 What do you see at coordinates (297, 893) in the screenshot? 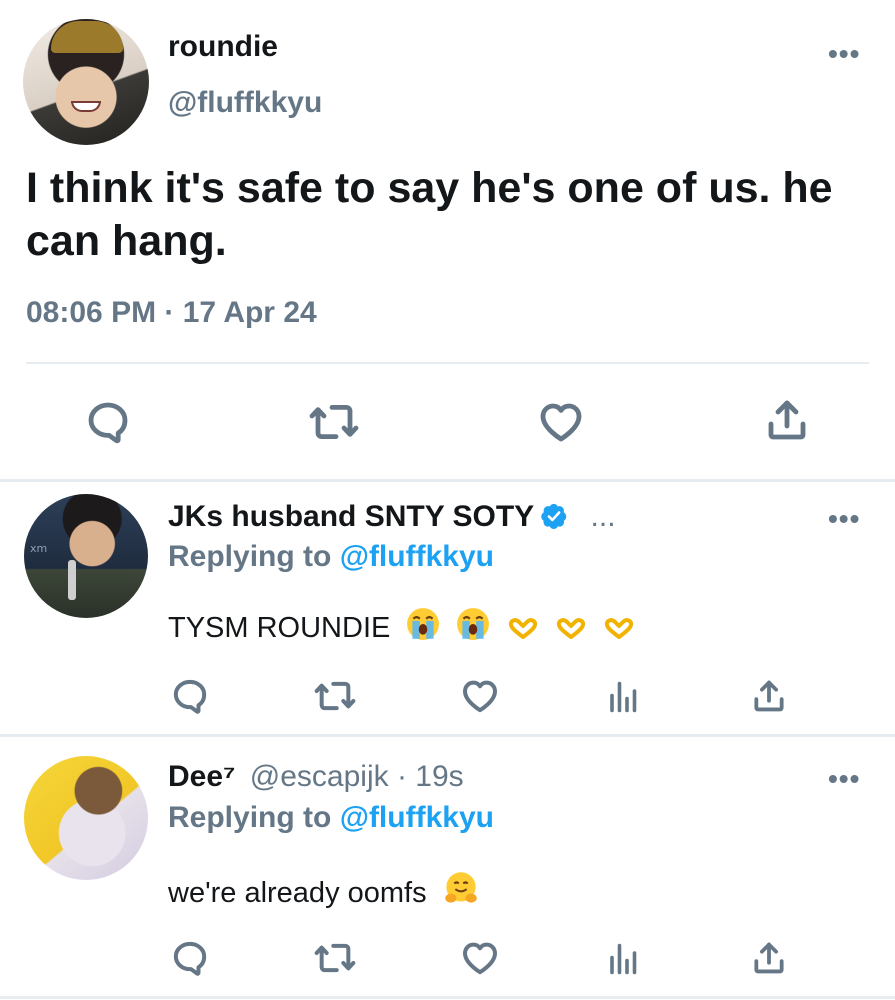
I see `reply-text: we're already oomfs` at bounding box center [297, 893].